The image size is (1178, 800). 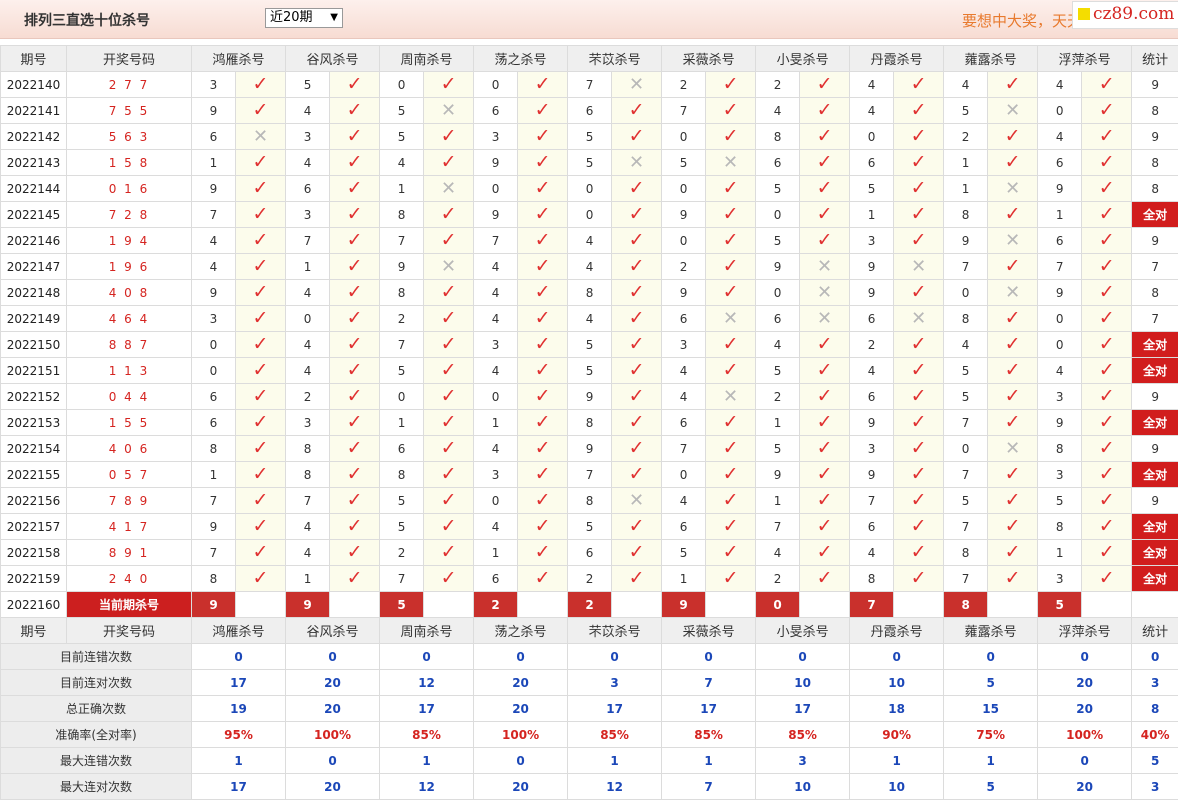 I want to click on period-range-select: 近20期 ▼, so click(x=304, y=18).